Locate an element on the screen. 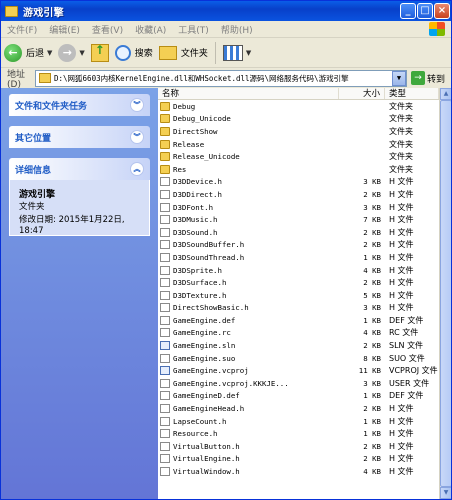 The width and height of the screenshot is (452, 500). windows-logo-icon is located at coordinates (437, 29).